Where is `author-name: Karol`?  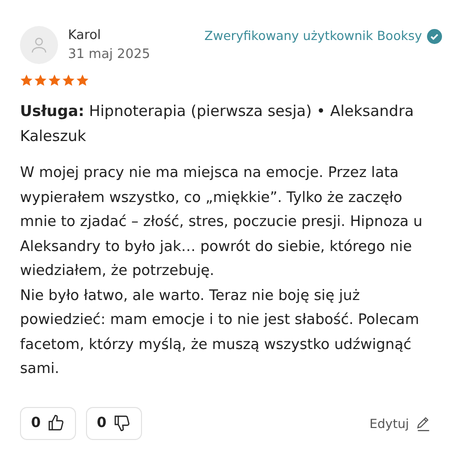 author-name: Karol is located at coordinates (85, 36).